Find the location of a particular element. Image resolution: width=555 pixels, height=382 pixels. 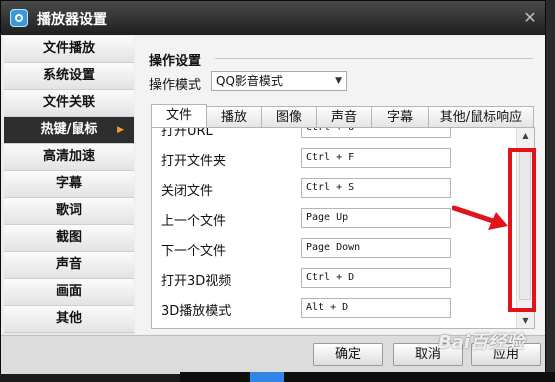

sidebar-item-sound: 声音 is located at coordinates (69, 265).